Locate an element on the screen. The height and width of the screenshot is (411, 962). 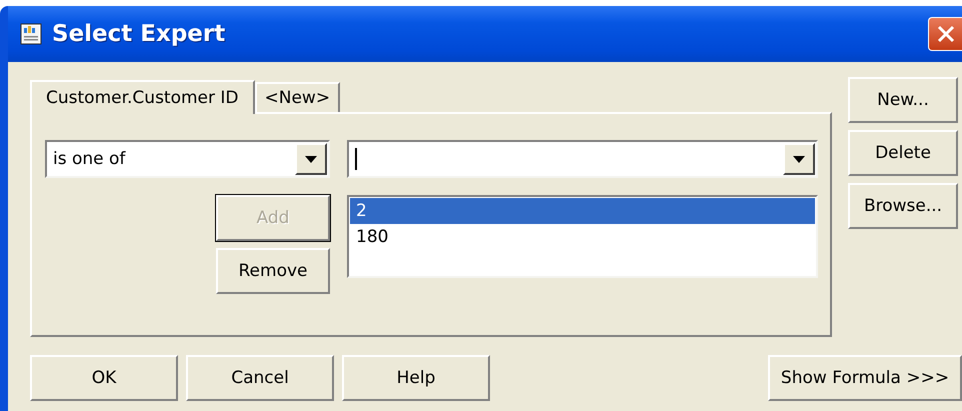
tab: Customer.Customer ID is located at coordinates (142, 97).